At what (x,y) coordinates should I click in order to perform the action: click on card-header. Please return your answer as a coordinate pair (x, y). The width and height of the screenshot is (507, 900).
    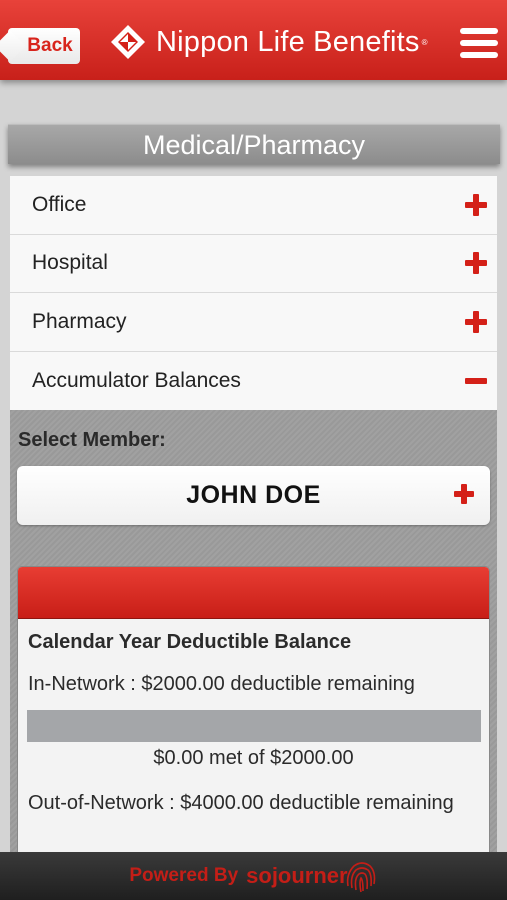
    Looking at the image, I should click on (253, 593).